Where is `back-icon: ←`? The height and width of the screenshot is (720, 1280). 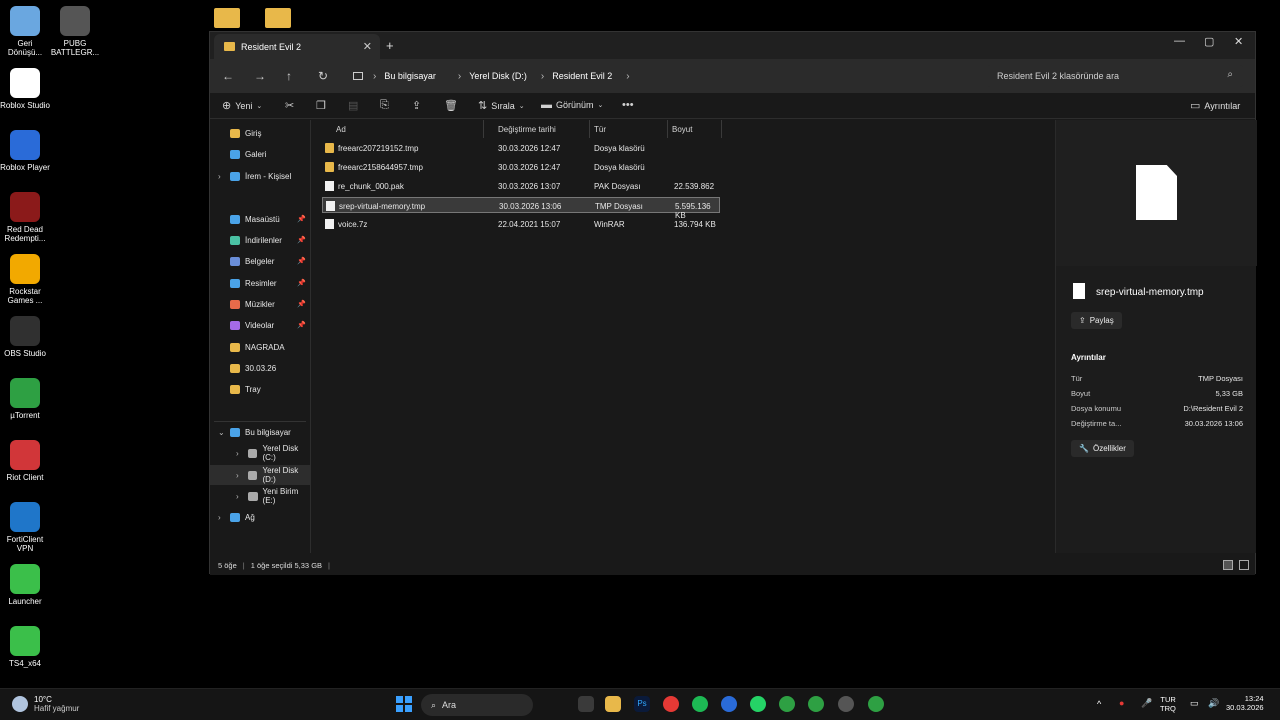
back-icon: ← is located at coordinates (228, 76).